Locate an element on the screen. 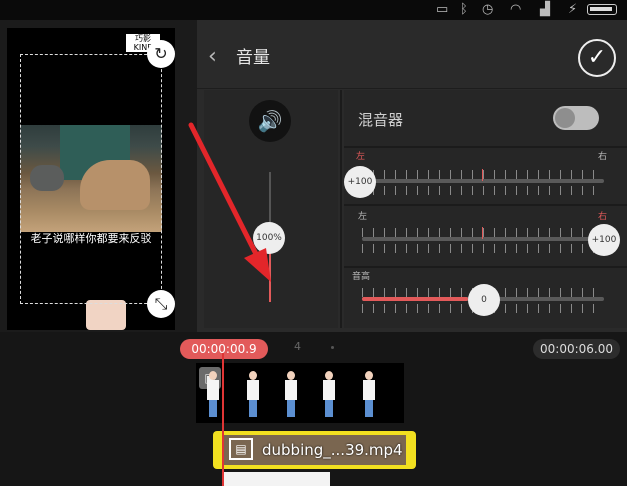 The width and height of the screenshot is (627, 486). pan-right-center-mark is located at coordinates (482, 233).